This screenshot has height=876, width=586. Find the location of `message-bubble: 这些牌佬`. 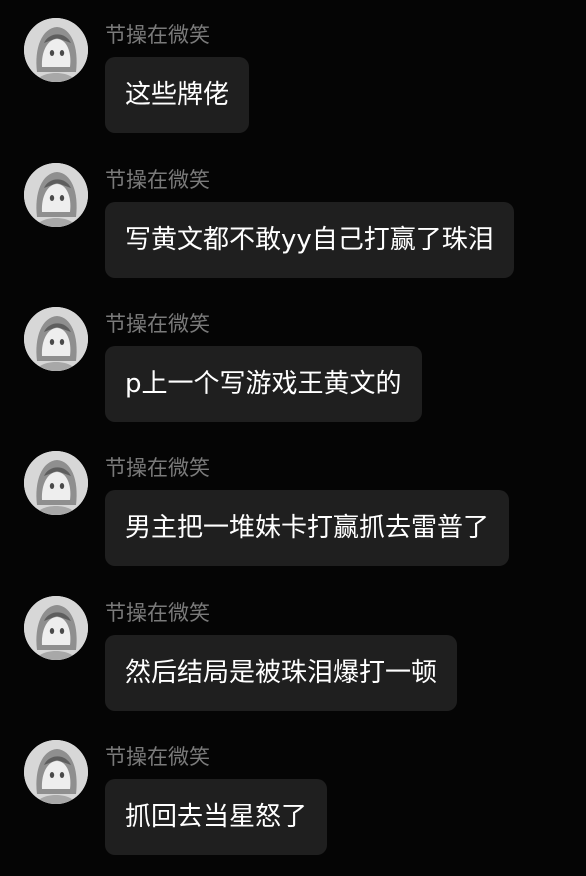

message-bubble: 这些牌佬 is located at coordinates (177, 95).